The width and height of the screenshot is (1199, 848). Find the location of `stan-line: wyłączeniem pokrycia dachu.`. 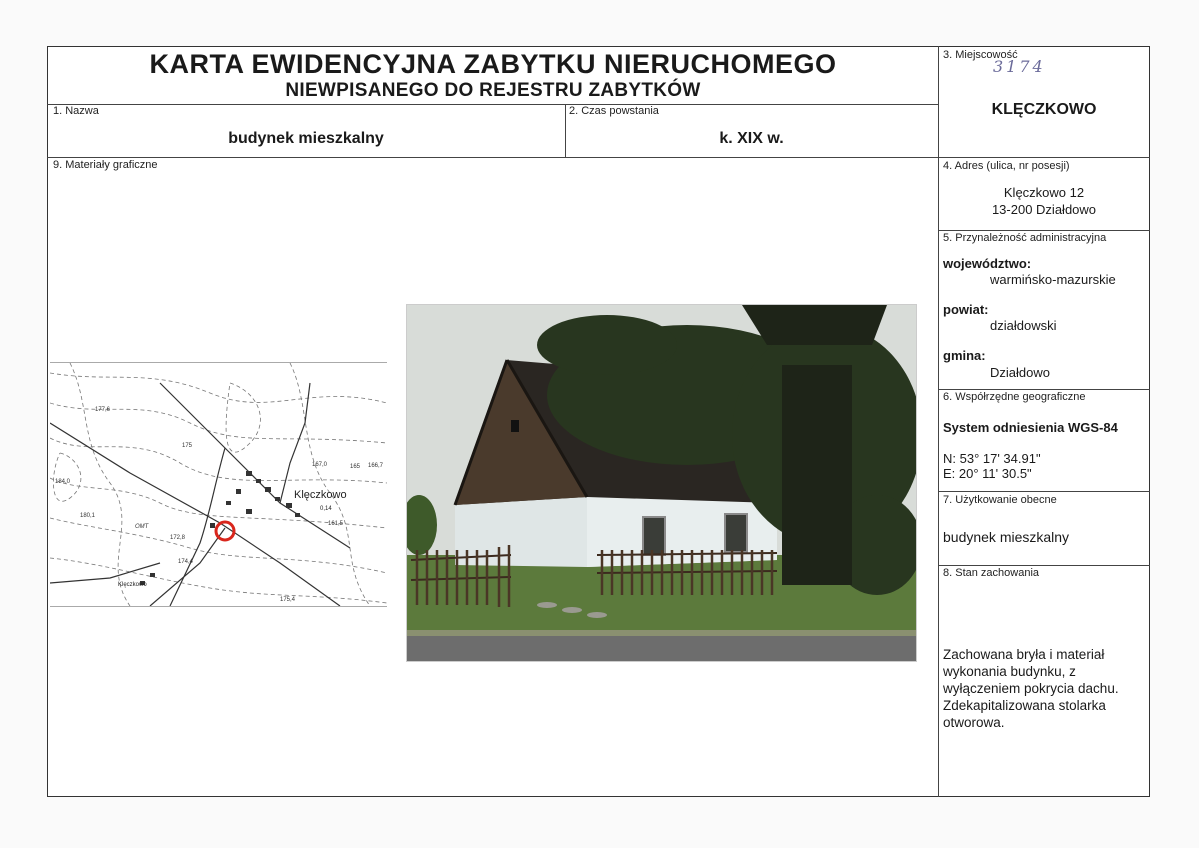

stan-line: wyłączeniem pokrycia dachu. is located at coordinates (1031, 688).